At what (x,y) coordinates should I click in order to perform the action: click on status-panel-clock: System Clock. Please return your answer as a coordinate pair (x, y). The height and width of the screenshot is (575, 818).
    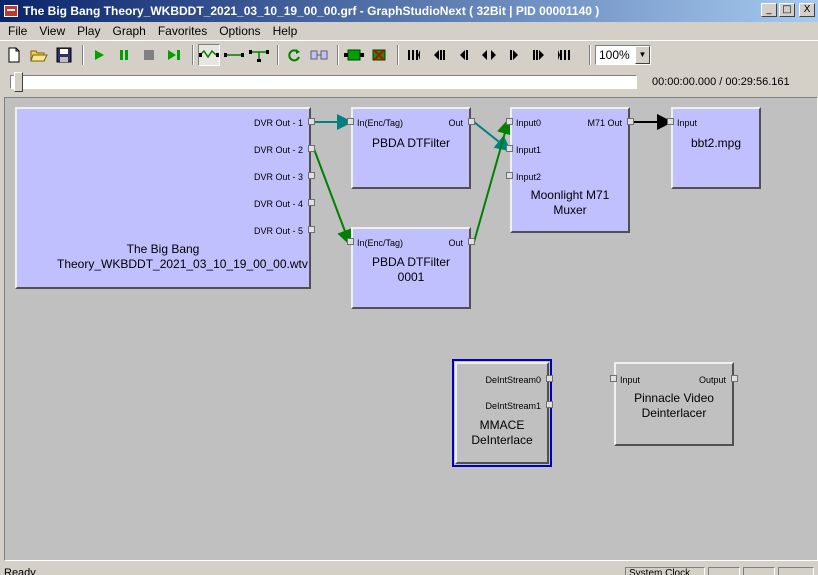
    Looking at the image, I should click on (665, 571).